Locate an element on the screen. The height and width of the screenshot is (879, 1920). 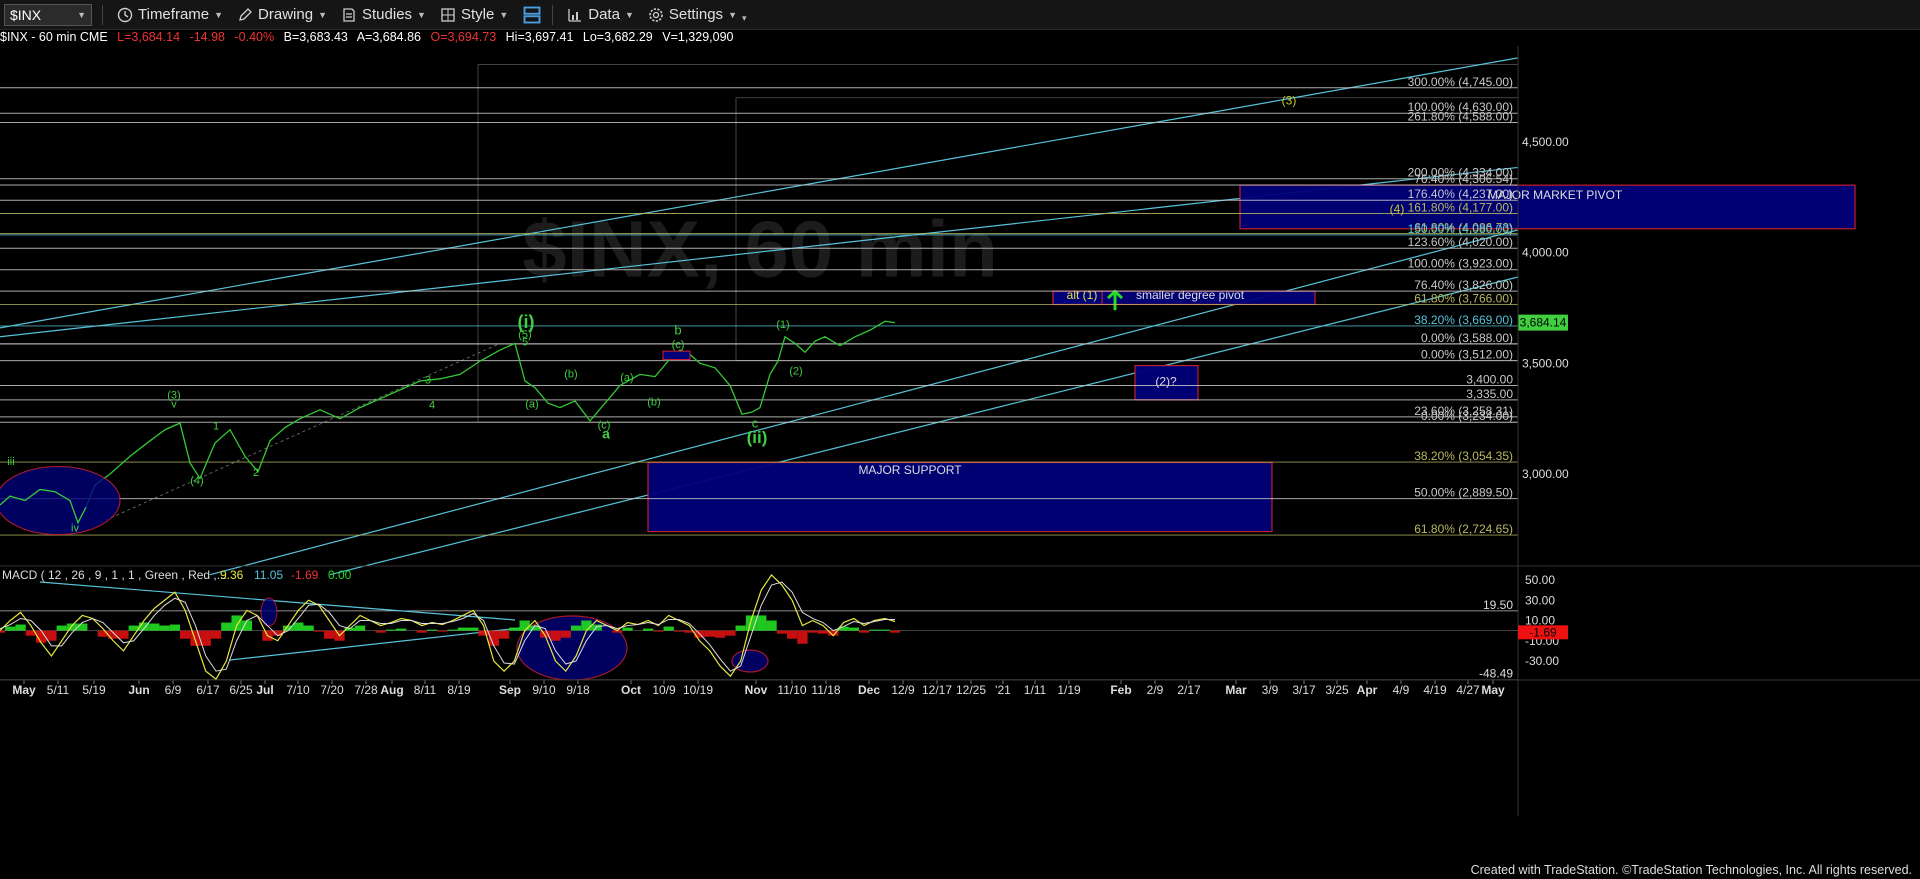
y-tick-label: 4,500.00 is located at coordinates (1545, 142).